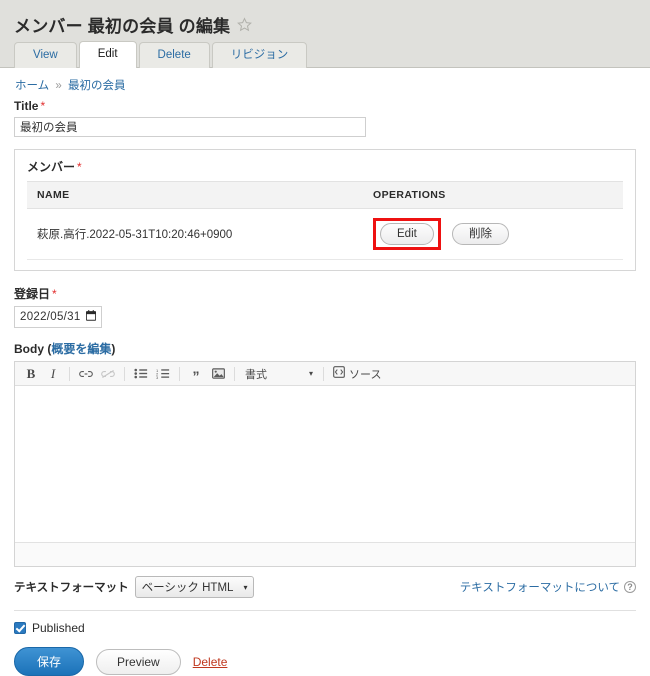  What do you see at coordinates (32, 294) in the screenshot?
I see `registration-date-label-text: 登録日` at bounding box center [32, 294].